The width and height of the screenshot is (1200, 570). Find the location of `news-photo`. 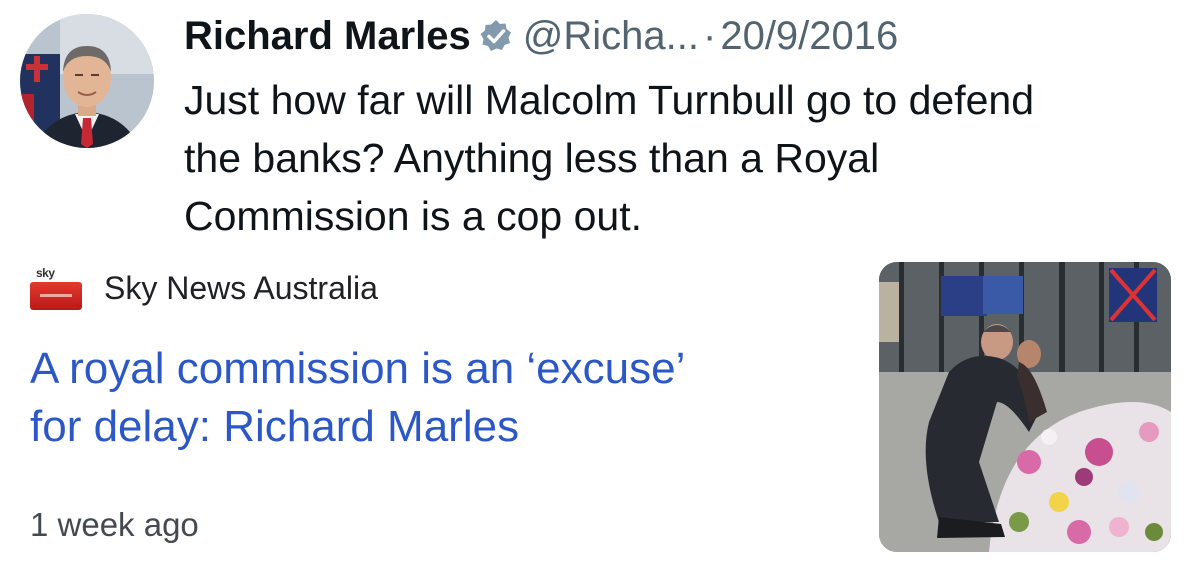

news-photo is located at coordinates (1025, 407).